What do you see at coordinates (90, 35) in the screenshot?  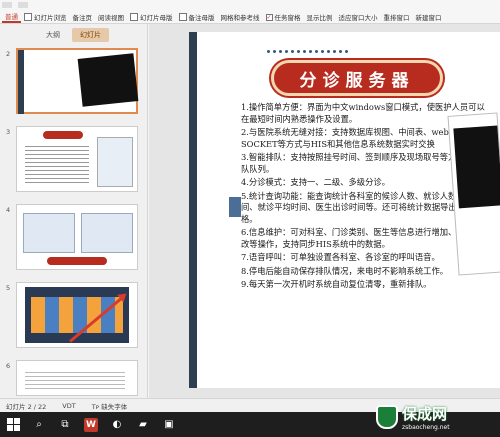 I see `tab-slides: 幻灯片` at bounding box center [90, 35].